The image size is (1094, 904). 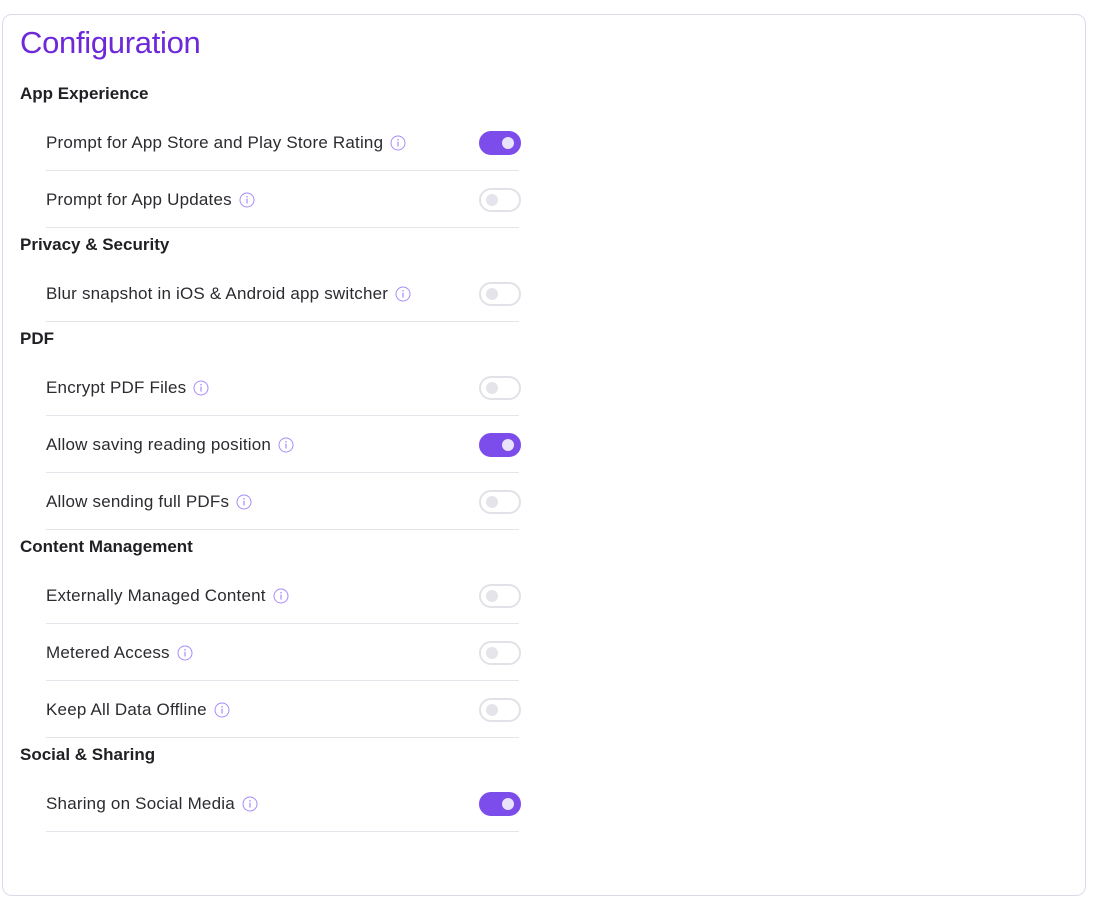 I want to click on setting-label: Prompt for App Updates, so click(x=139, y=199).